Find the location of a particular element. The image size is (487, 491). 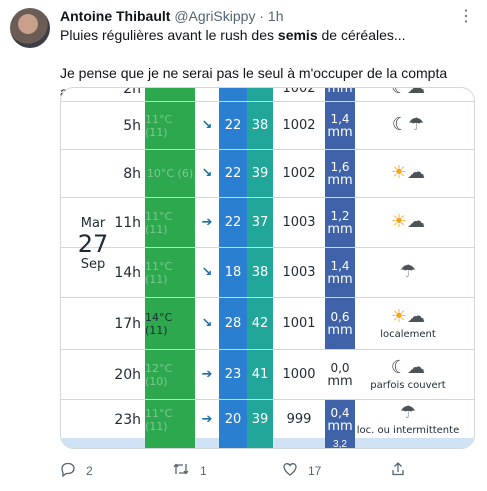

next-rain-cell: 3,2 is located at coordinates (340, 443).